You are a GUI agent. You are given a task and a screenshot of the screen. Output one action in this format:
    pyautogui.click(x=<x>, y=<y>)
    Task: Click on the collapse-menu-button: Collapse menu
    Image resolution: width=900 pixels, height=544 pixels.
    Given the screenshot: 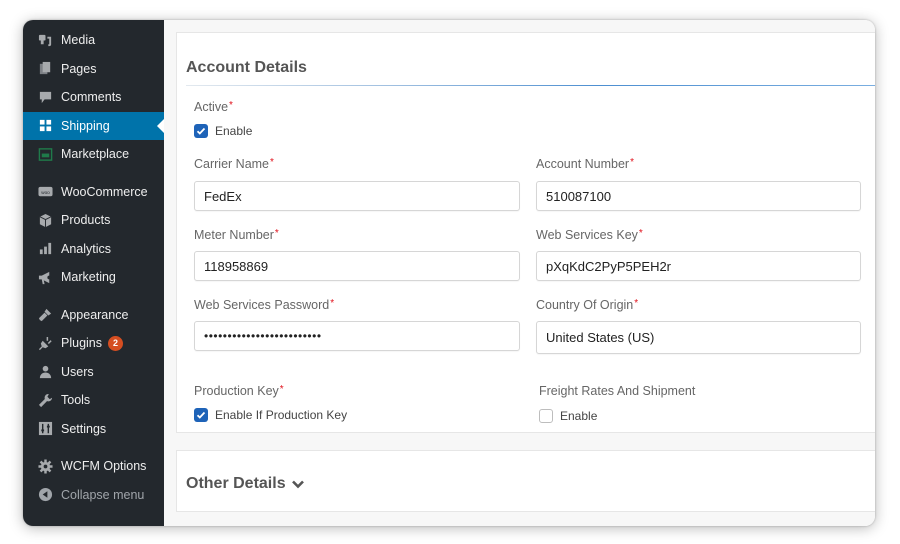 What is the action you would take?
    pyautogui.click(x=93, y=495)
    